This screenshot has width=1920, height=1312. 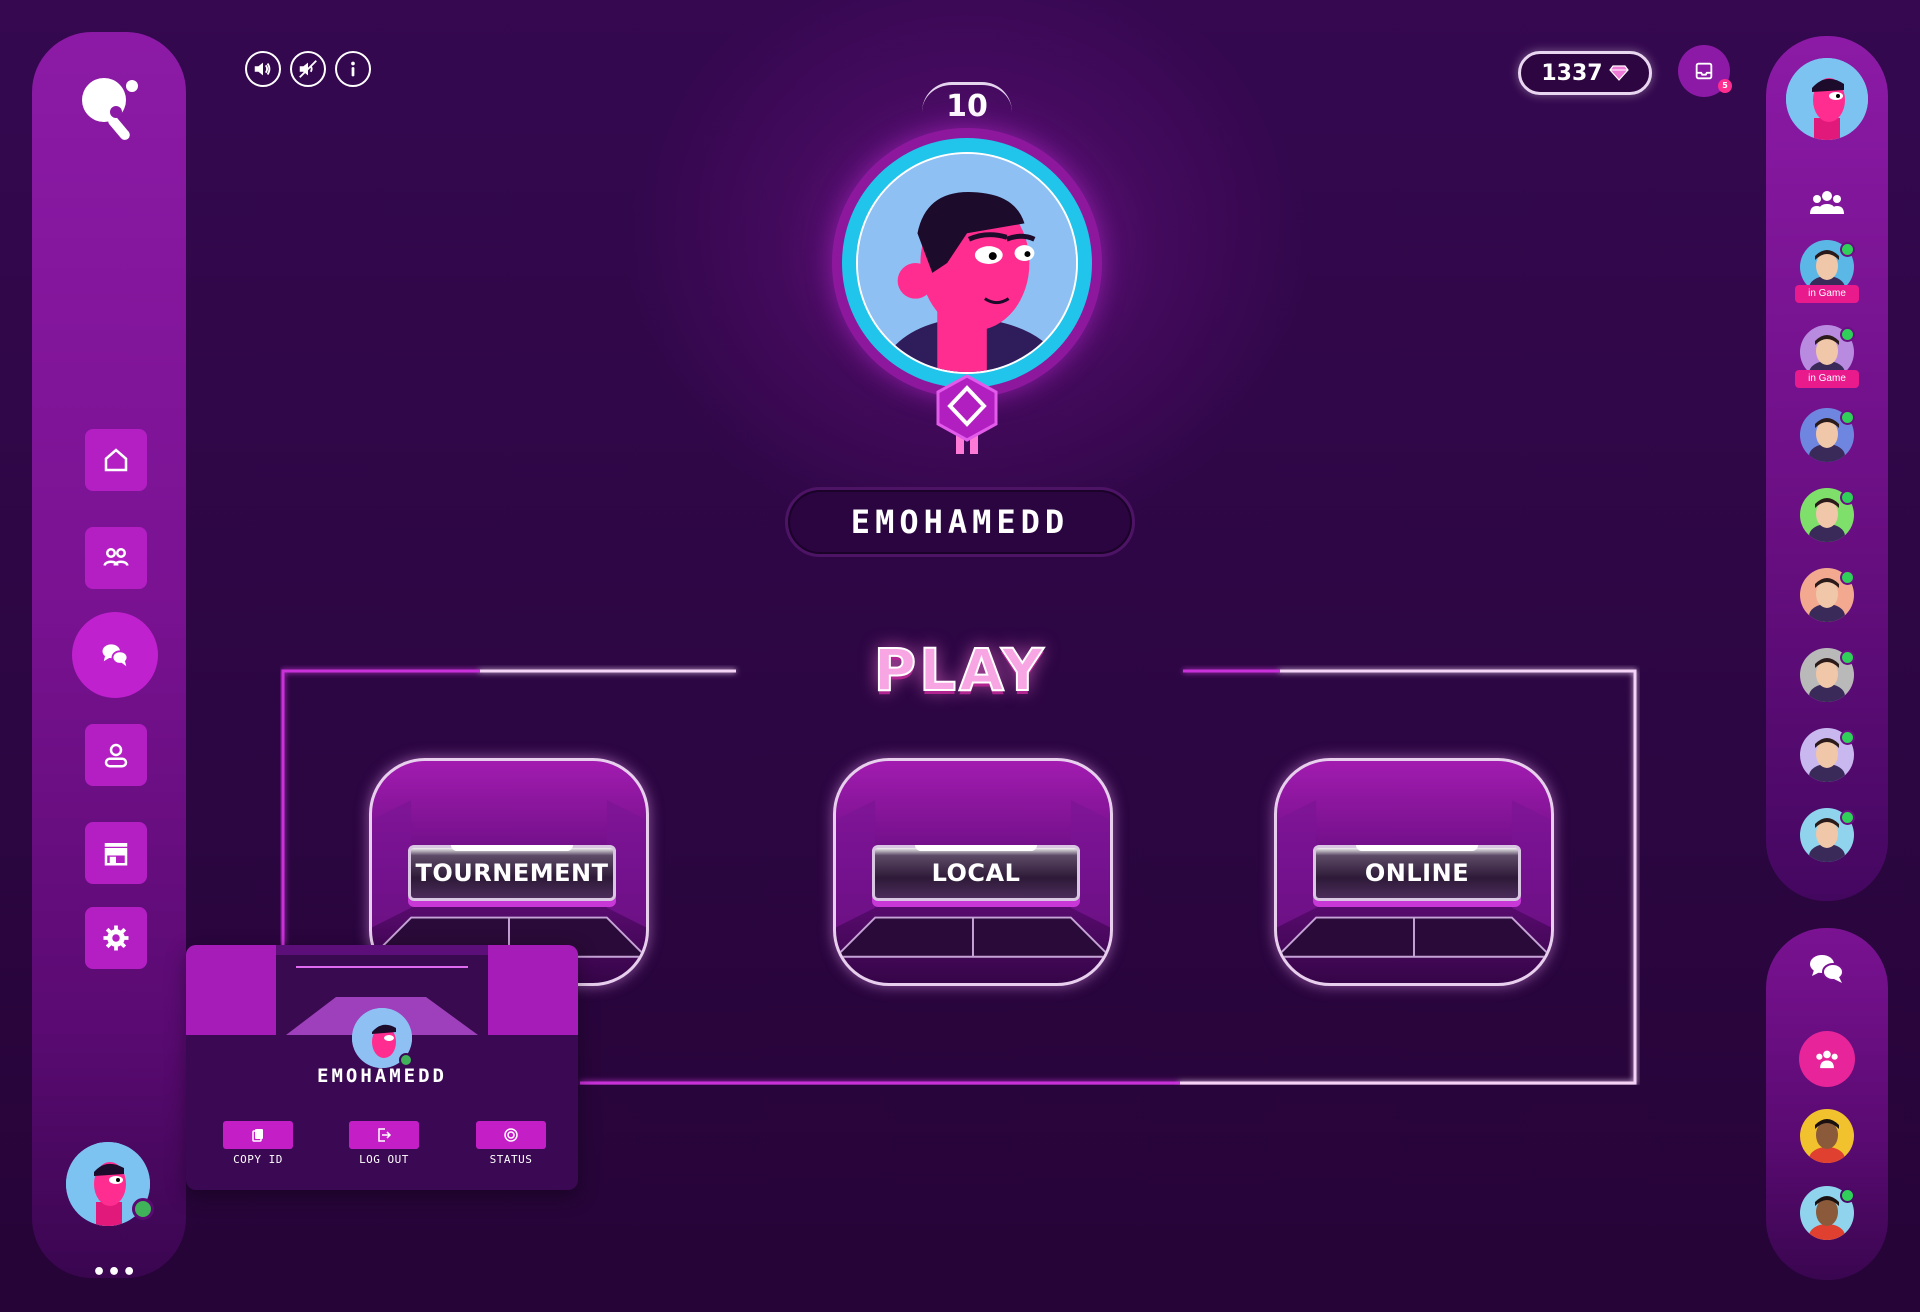 What do you see at coordinates (1827, 202) in the screenshot?
I see `friends-group-icon` at bounding box center [1827, 202].